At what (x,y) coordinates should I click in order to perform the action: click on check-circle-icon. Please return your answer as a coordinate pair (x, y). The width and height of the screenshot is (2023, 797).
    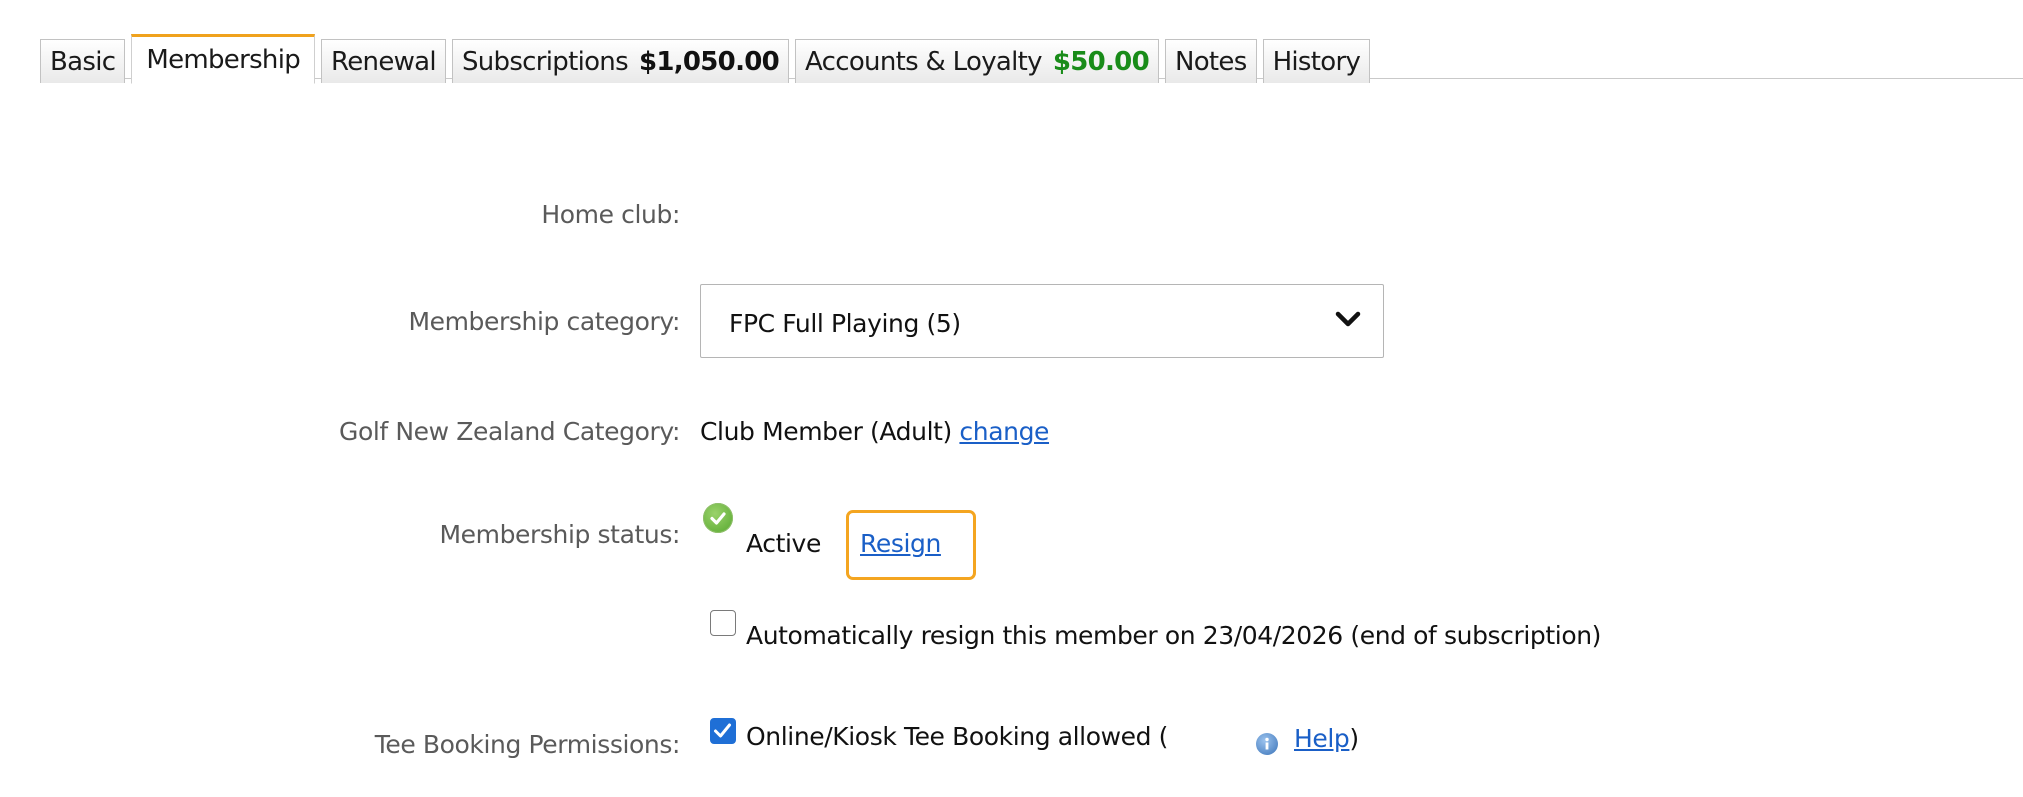
    Looking at the image, I should click on (718, 518).